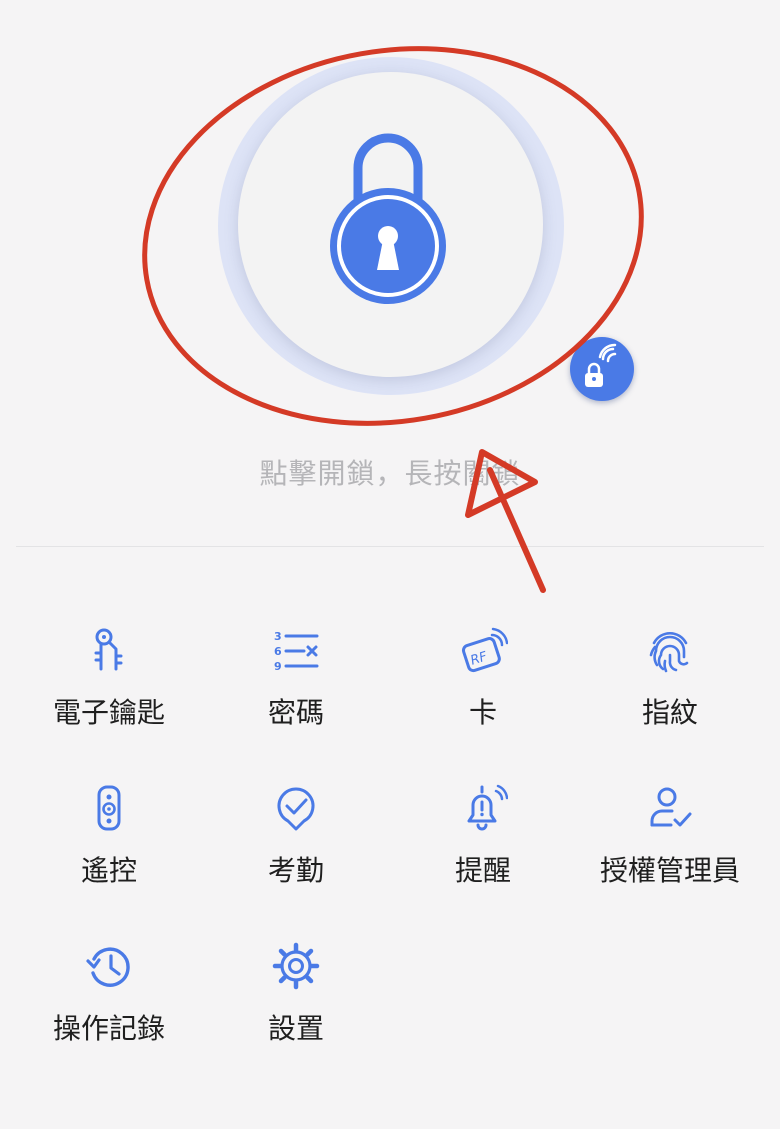  Describe the element at coordinates (278, 651) in the screenshot. I see `svg-text: 6` at that location.